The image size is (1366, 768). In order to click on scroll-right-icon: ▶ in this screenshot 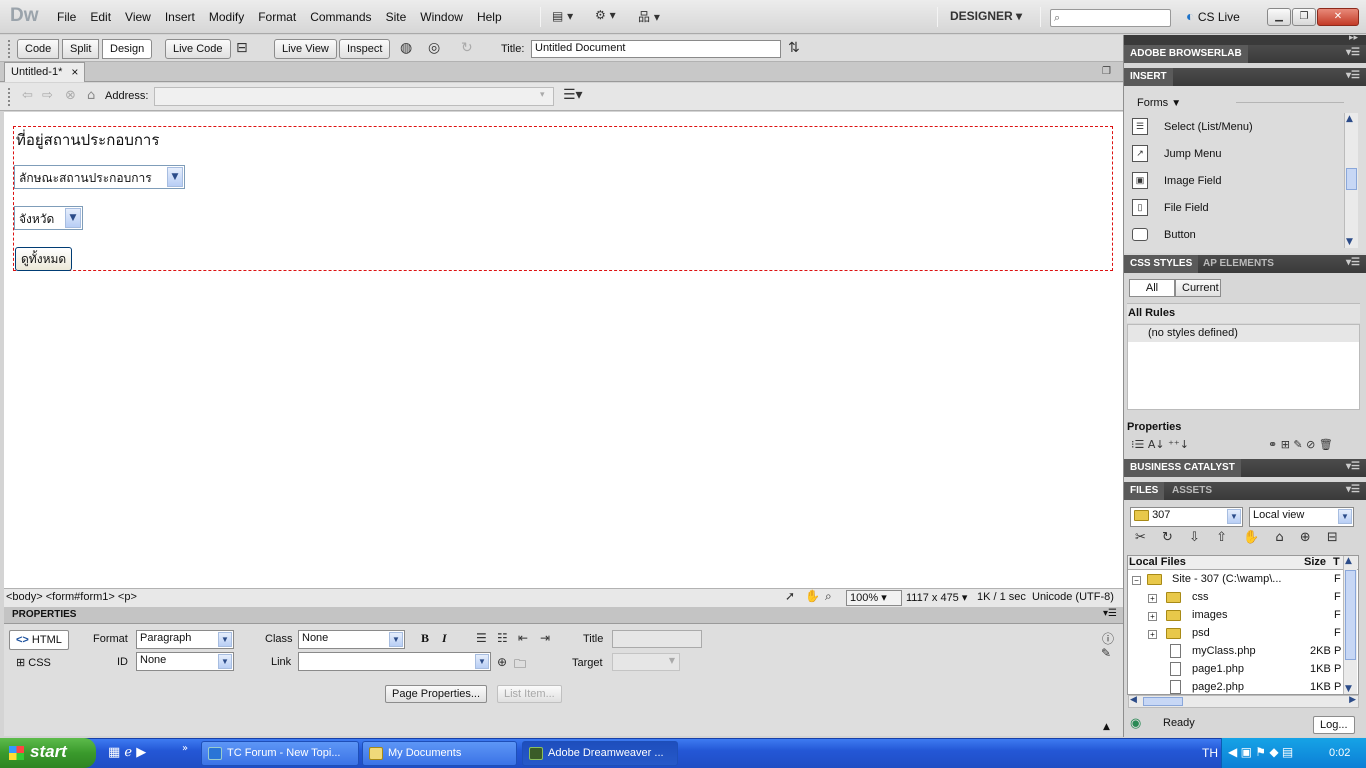, I will do `click(1352, 700)`.